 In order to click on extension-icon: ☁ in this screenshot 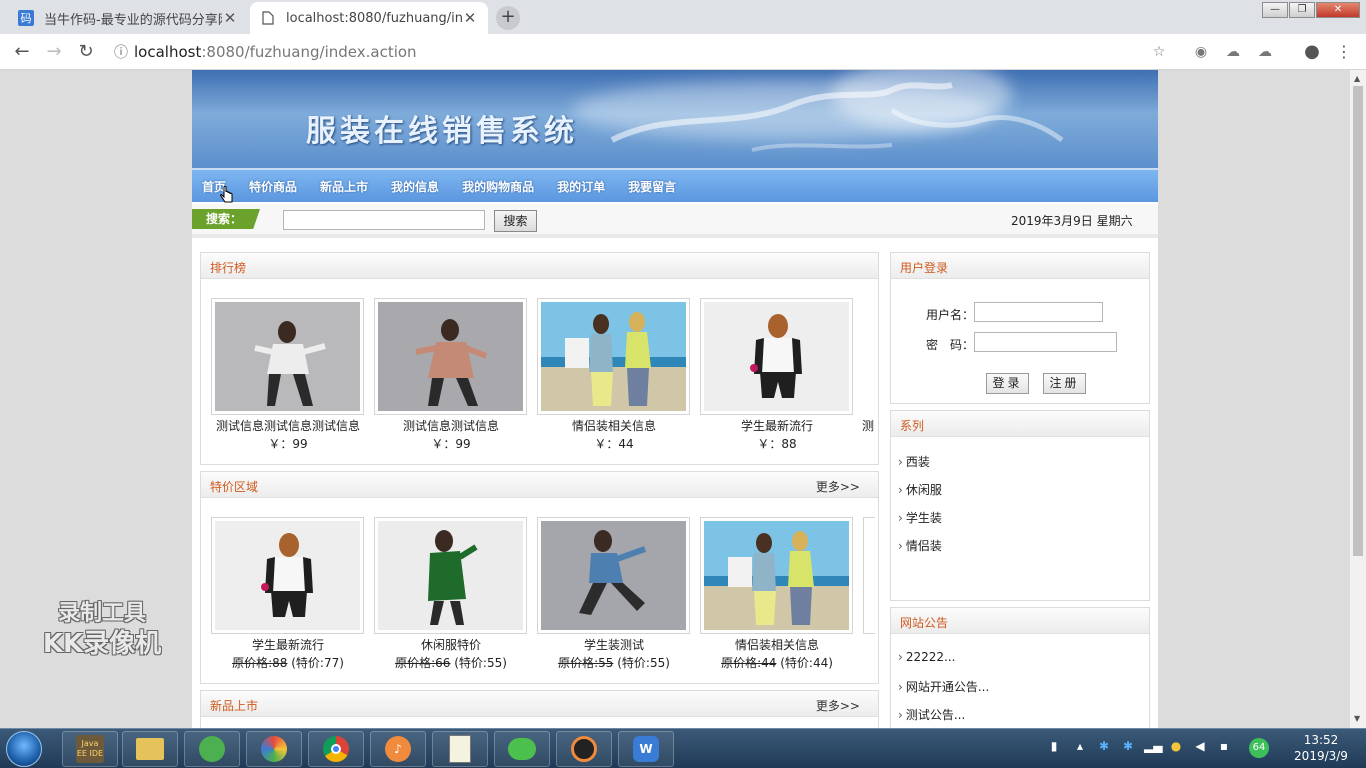, I will do `click(1233, 52)`.